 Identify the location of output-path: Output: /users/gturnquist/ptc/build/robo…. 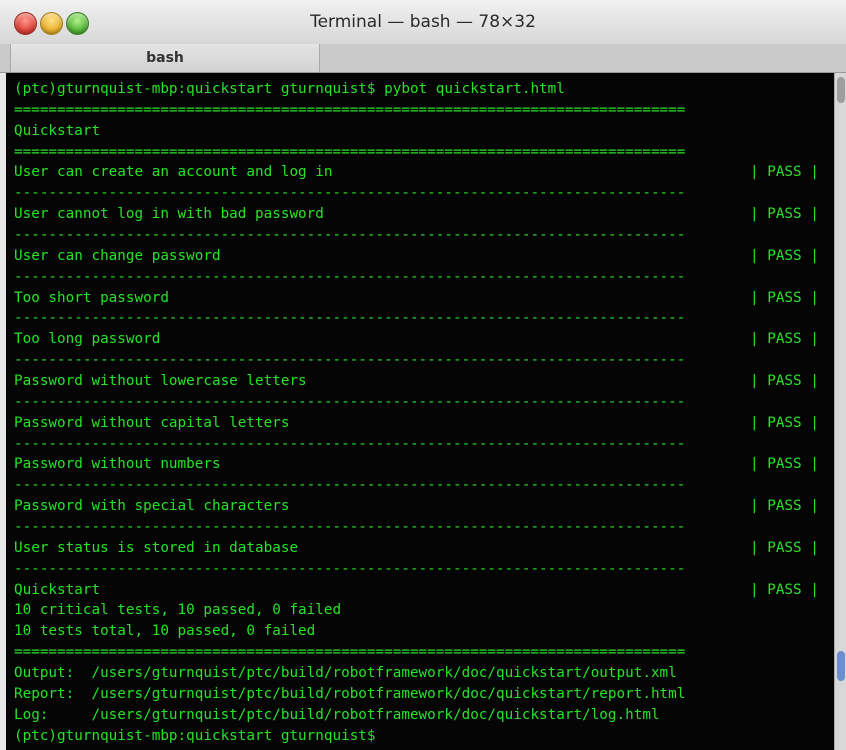
(345, 673).